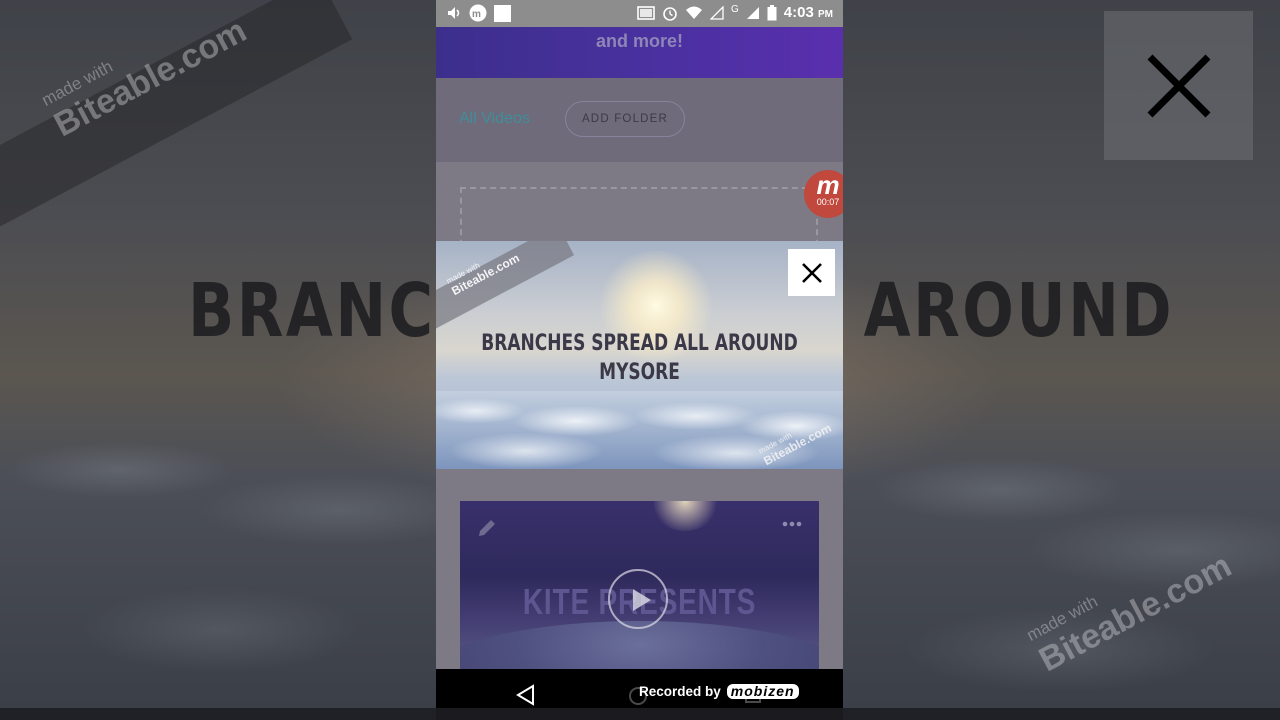 The image size is (1280, 720). I want to click on status-bar: m G 4:03 PM, so click(639, 13).